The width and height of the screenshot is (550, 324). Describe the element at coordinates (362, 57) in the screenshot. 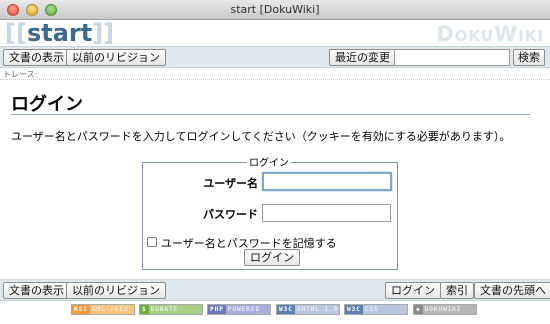

I see `recent-changes-button: 最近の変更` at that location.